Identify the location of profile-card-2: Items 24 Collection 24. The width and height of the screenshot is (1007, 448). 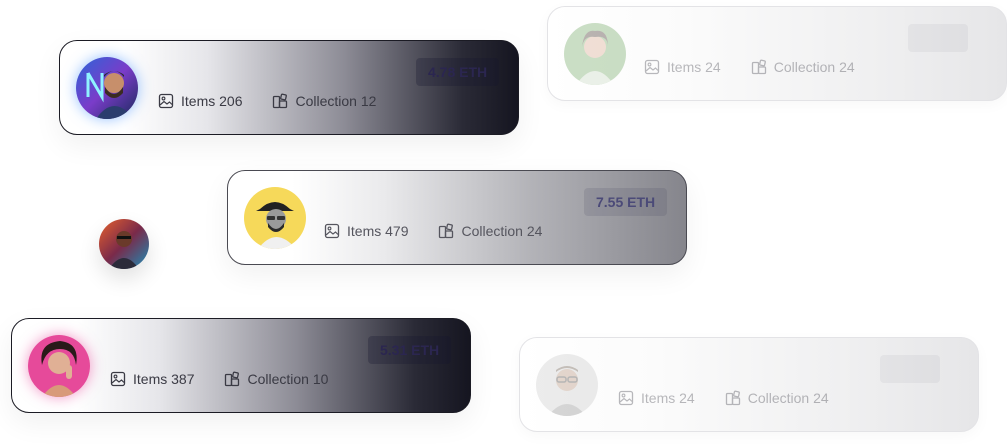
(777, 53).